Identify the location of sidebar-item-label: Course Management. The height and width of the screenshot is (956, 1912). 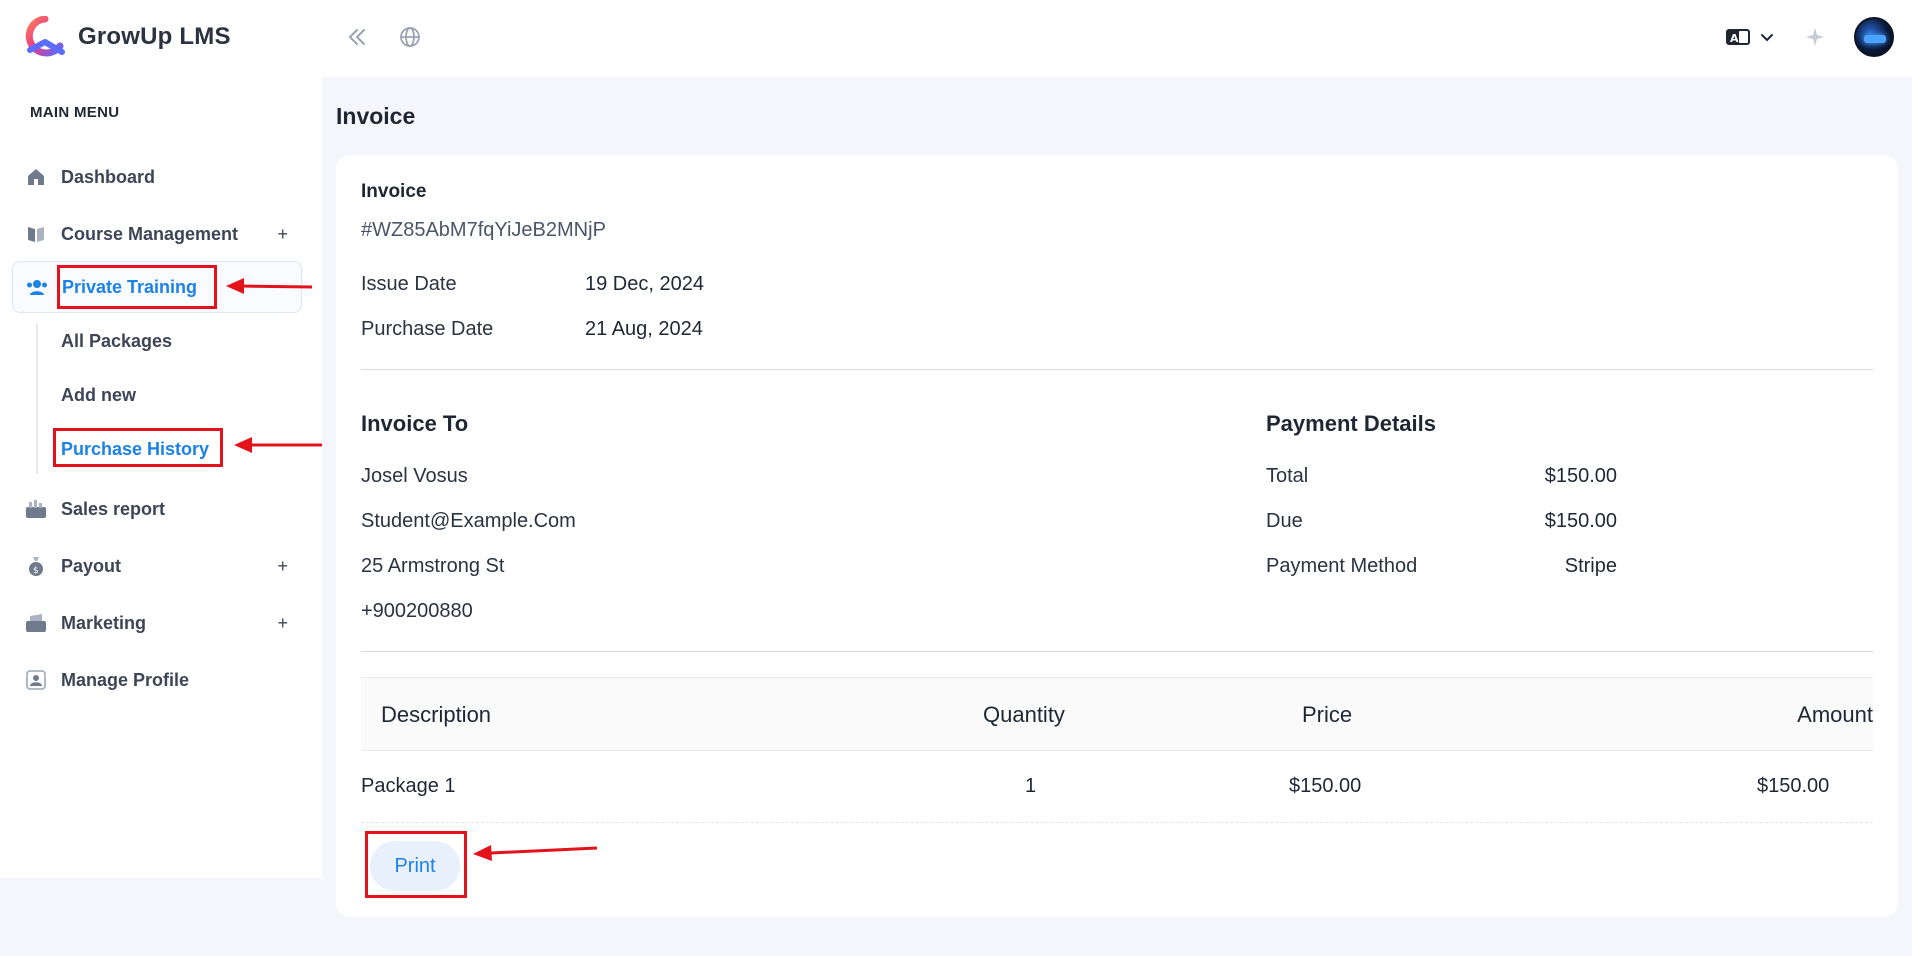
(150, 233).